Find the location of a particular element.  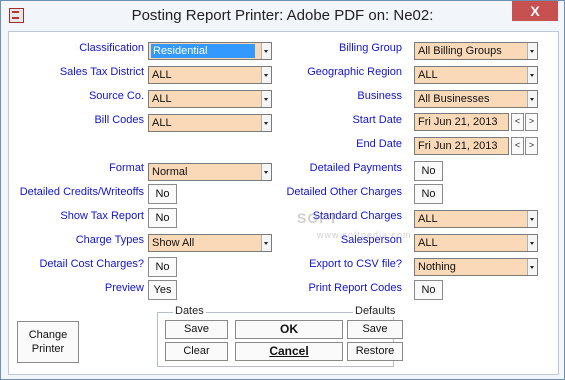

softpedia-watermark: SOFT www.softpedia.com is located at coordinates (354, 225).